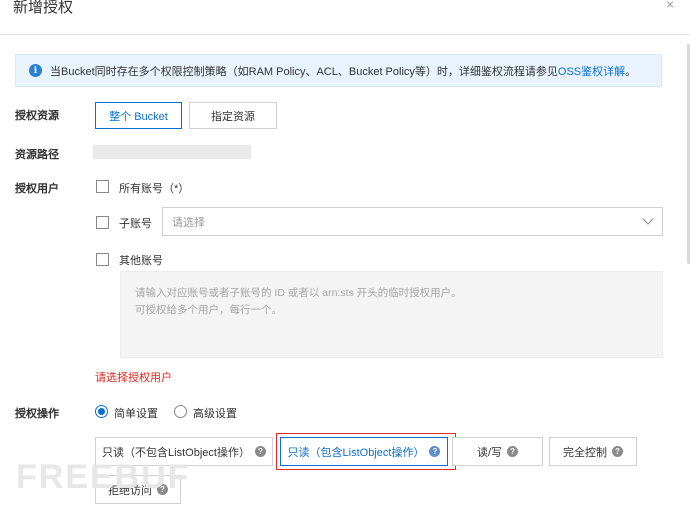 The width and height of the screenshot is (690, 506). What do you see at coordinates (102, 259) in the screenshot?
I see `other-account-checkbox` at bounding box center [102, 259].